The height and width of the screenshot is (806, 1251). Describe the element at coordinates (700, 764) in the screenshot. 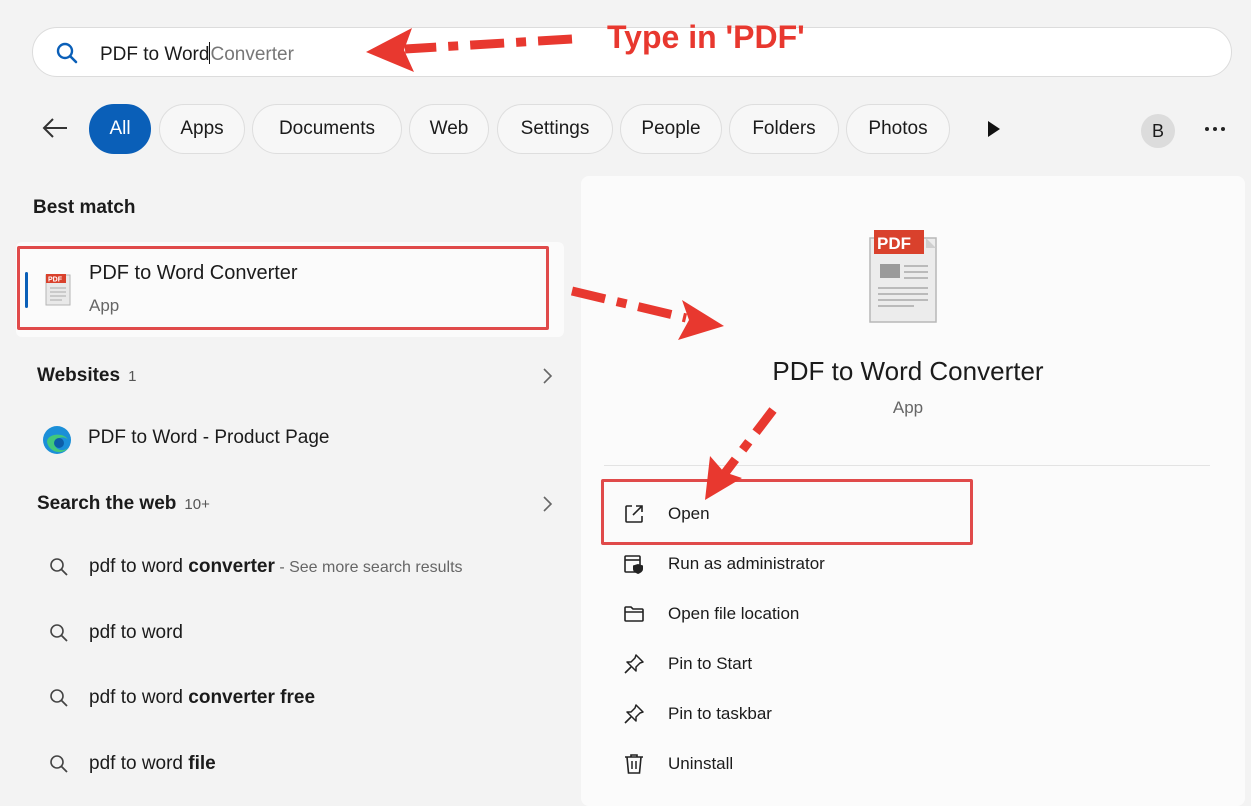

I see `action-uninstall: Uninstall` at that location.